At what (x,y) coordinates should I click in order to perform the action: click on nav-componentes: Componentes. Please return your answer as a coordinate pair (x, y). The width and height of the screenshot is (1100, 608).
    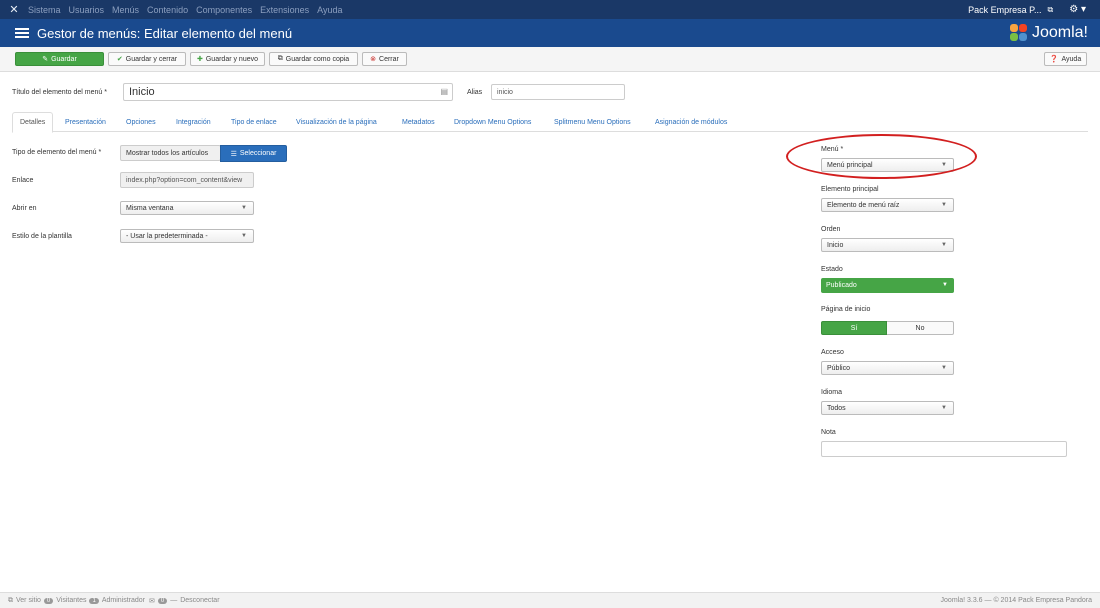
    Looking at the image, I should click on (224, 10).